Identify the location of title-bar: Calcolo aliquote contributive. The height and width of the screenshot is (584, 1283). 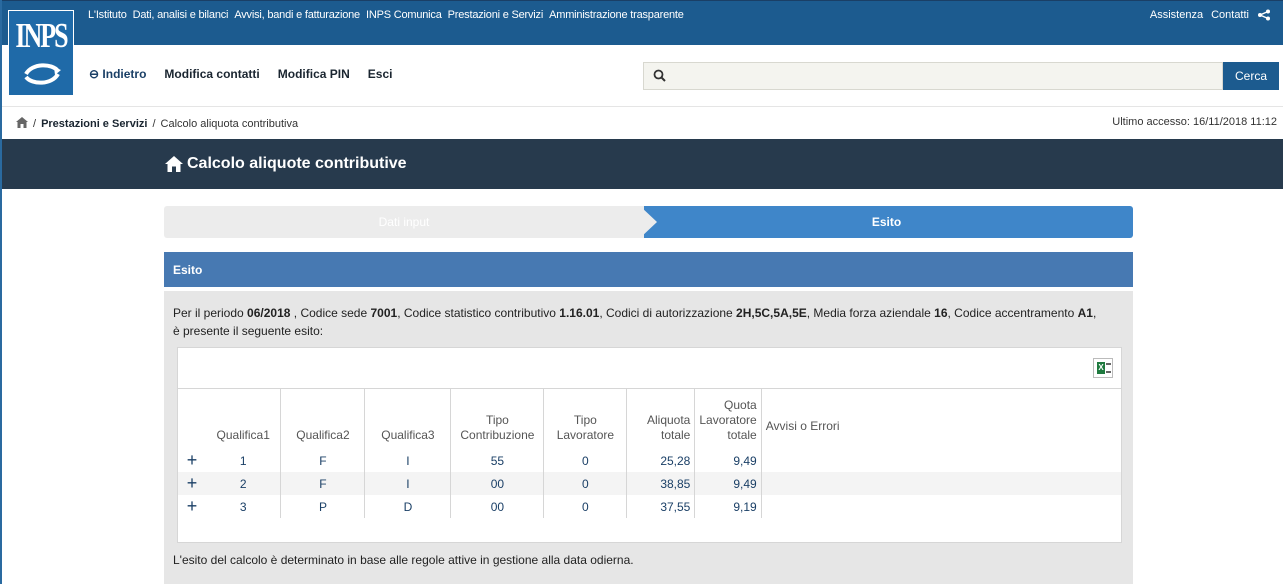
(642, 164).